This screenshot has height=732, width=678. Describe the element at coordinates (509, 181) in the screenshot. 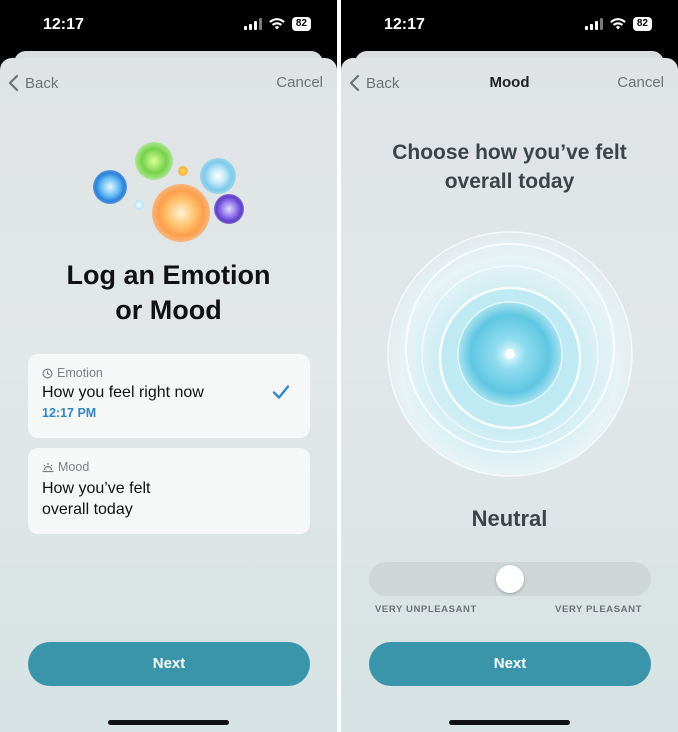

I see `heading-line-2: overall today` at that location.